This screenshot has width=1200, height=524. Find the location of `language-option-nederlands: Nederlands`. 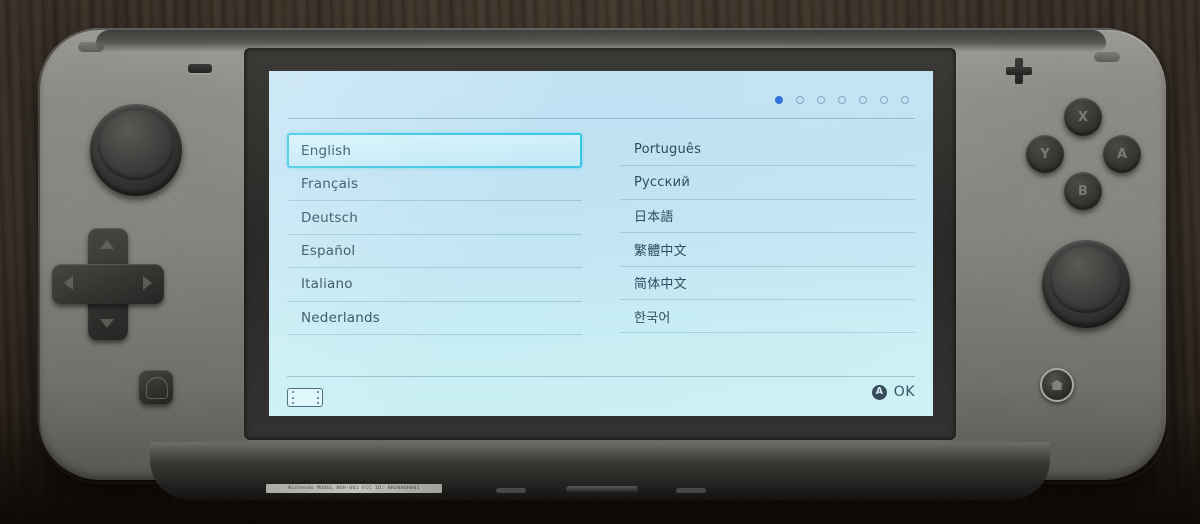

language-option-nederlands: Nederlands is located at coordinates (434, 318).